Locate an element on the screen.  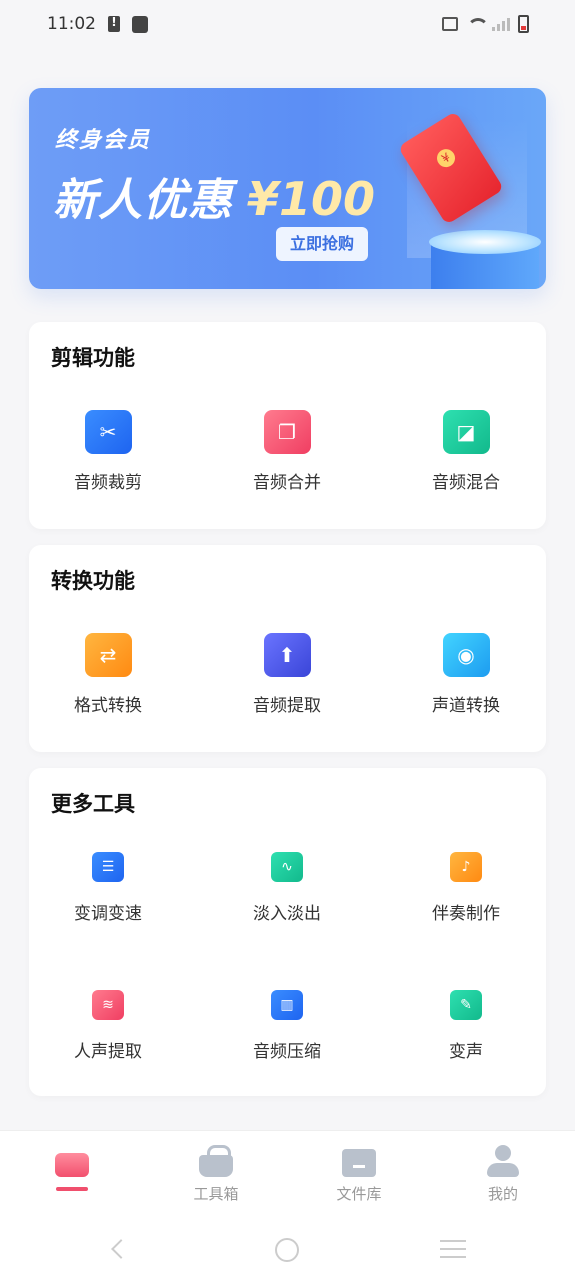
status-right is located at coordinates (485, 24).